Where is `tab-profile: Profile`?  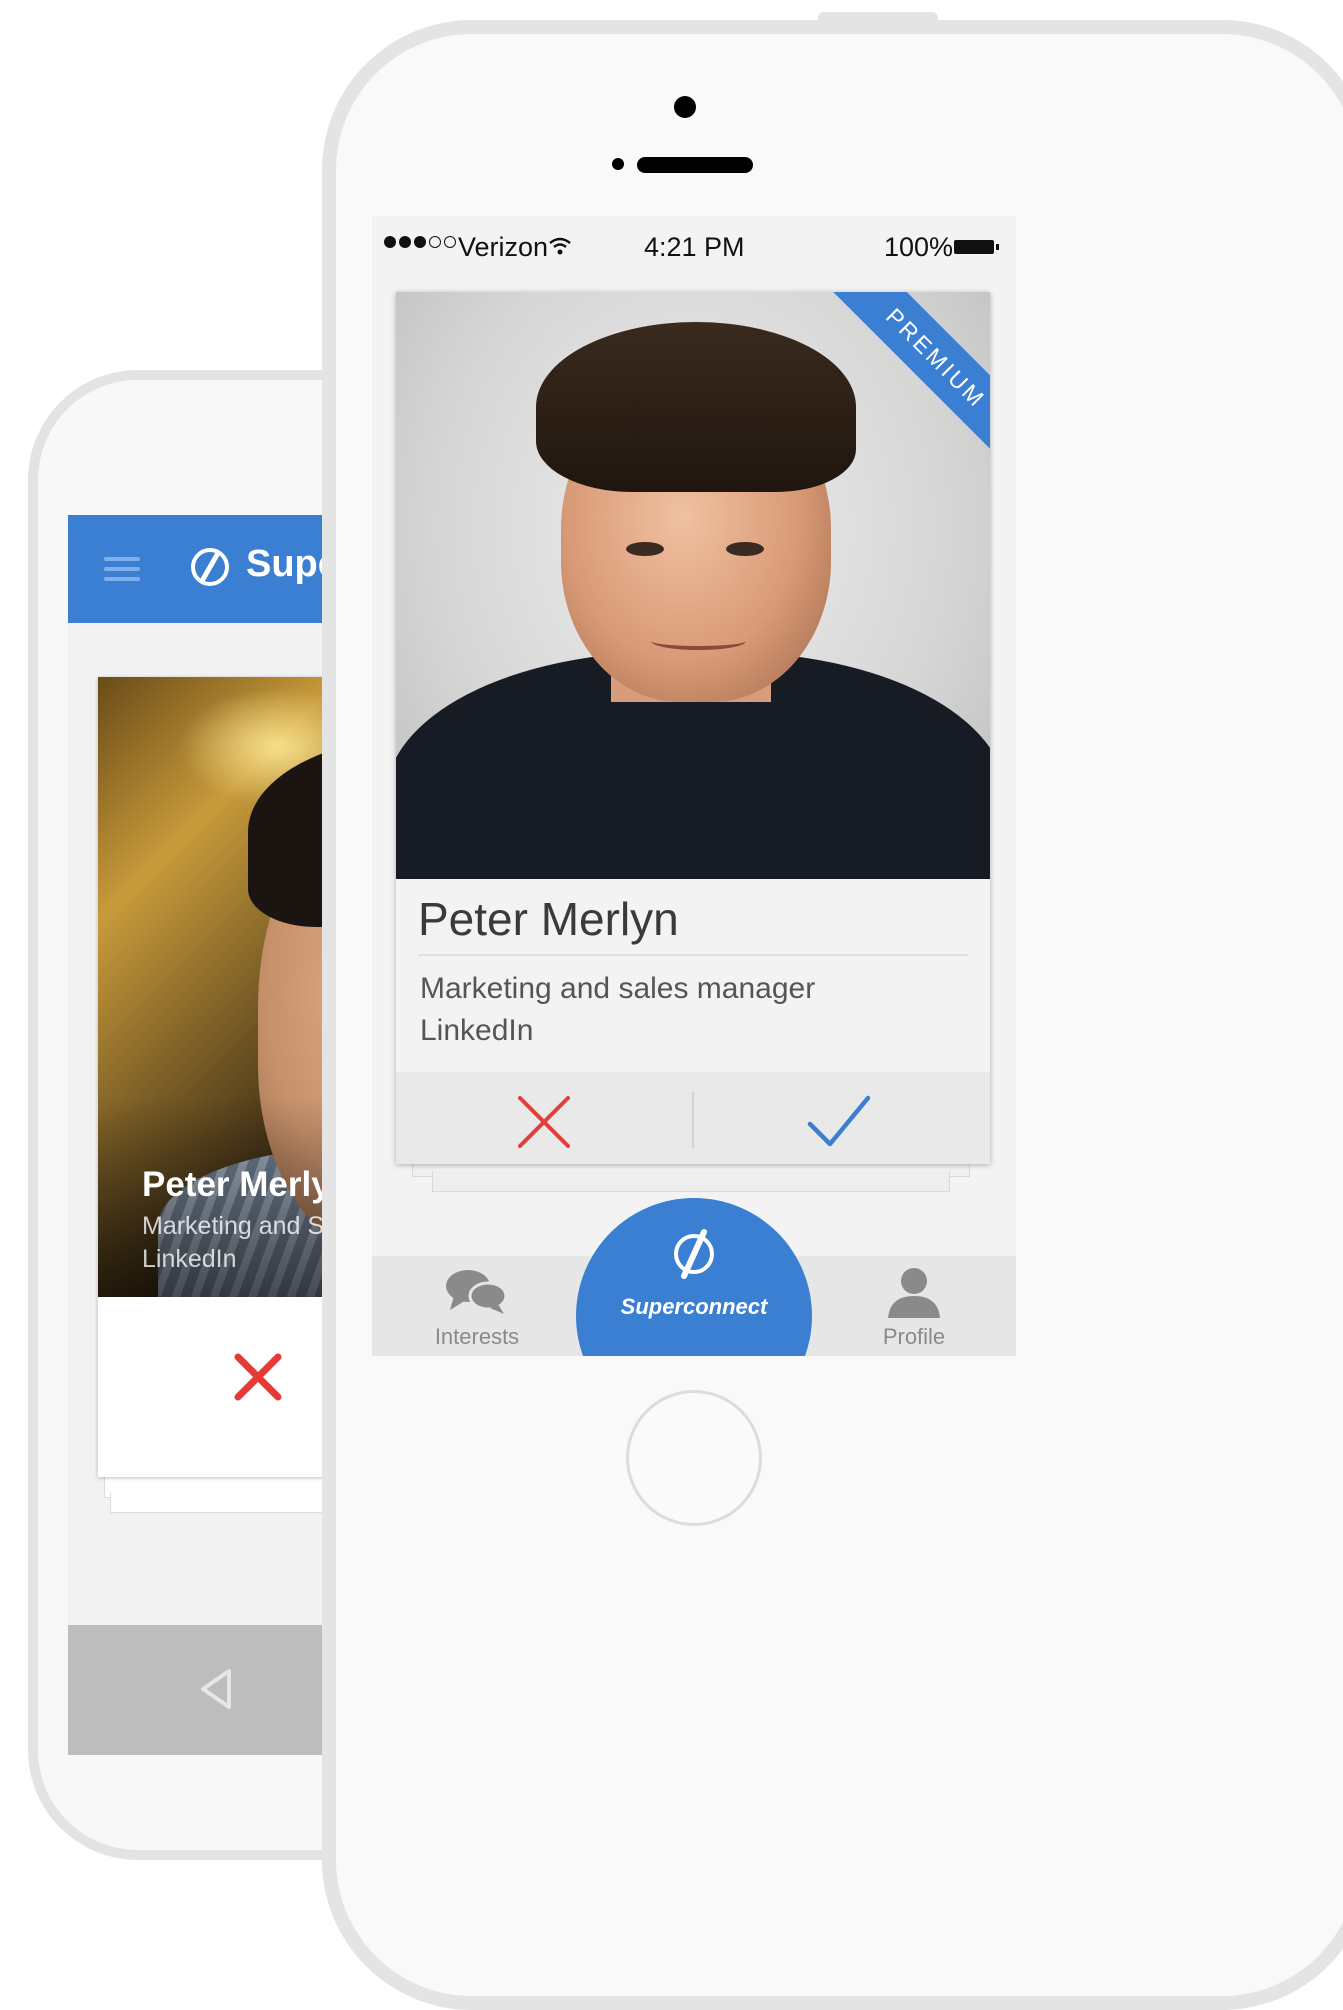 tab-profile: Profile is located at coordinates (914, 1311).